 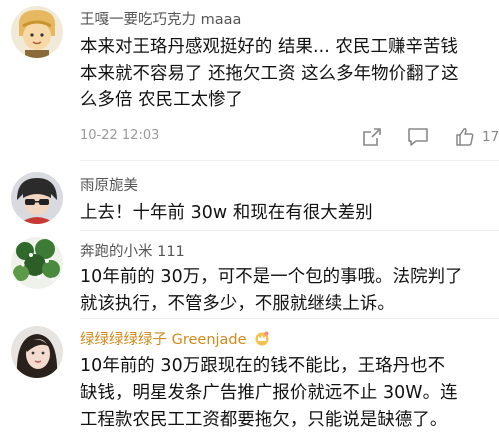 What do you see at coordinates (226, 213) in the screenshot?
I see `comment-text-line: 上去！十年前 30w 和现在有很大差别` at bounding box center [226, 213].